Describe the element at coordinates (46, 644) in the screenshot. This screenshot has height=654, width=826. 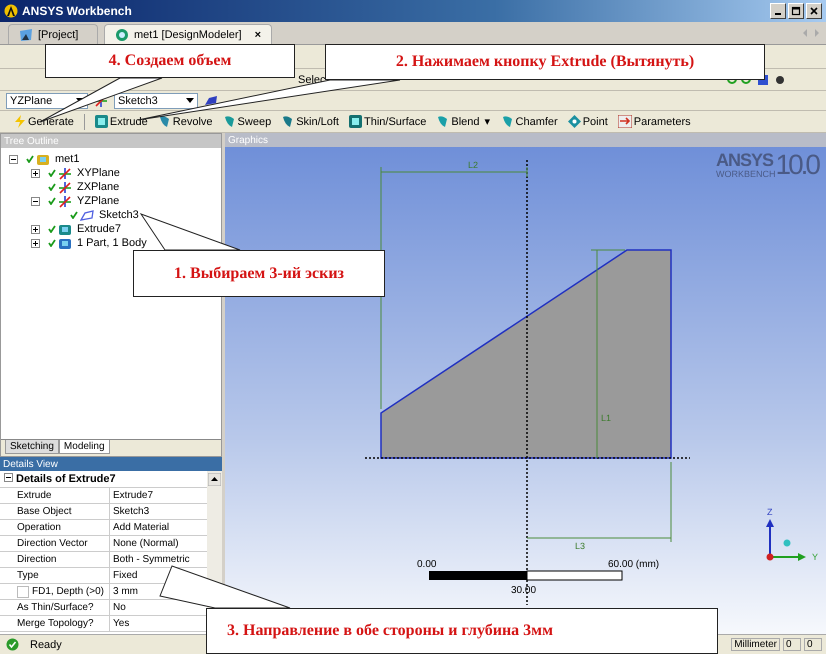
I see `status-text: Ready` at that location.